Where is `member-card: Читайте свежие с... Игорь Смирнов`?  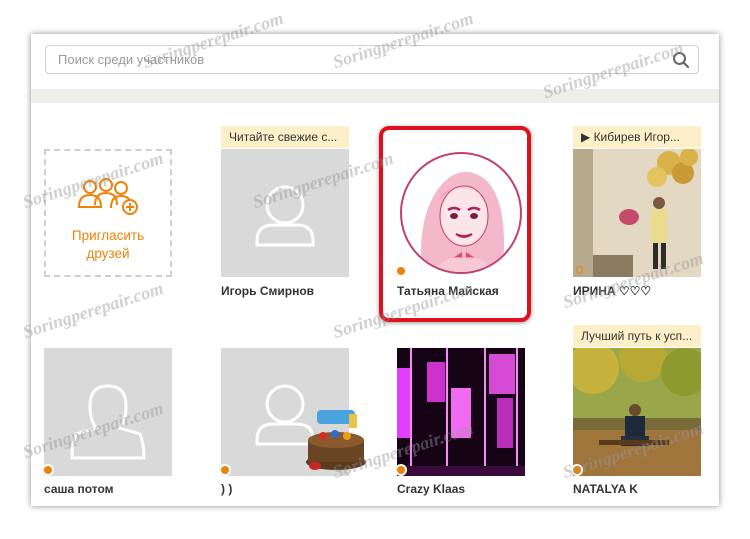
member-card: Читайте свежие с... Игорь Смирнов is located at coordinates (286, 216).